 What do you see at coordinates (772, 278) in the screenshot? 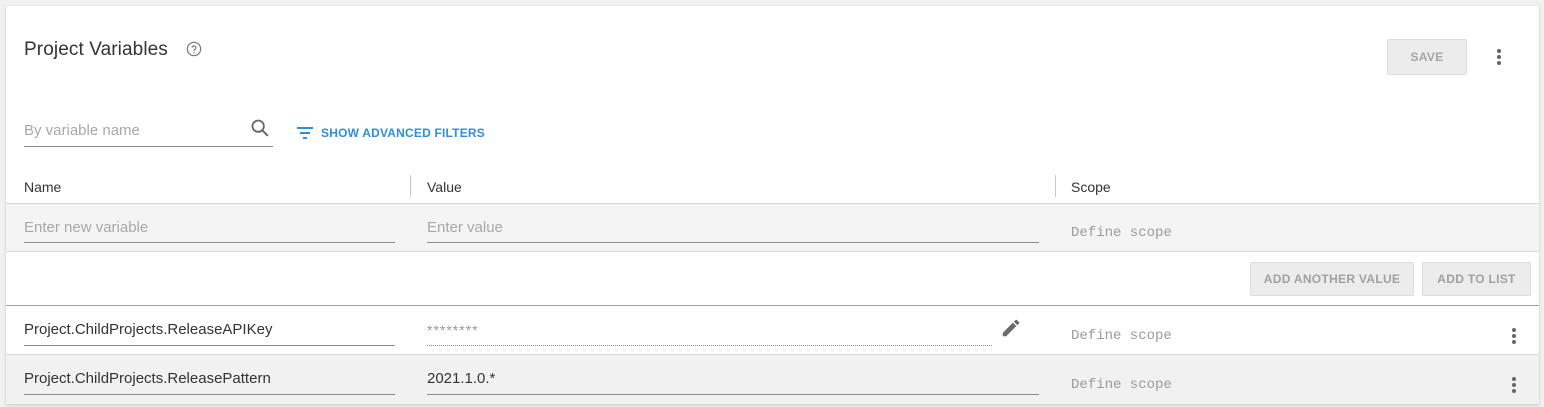
I see `add-actions-row: ADD ANOTHER VALUE ADD TO LIST` at bounding box center [772, 278].